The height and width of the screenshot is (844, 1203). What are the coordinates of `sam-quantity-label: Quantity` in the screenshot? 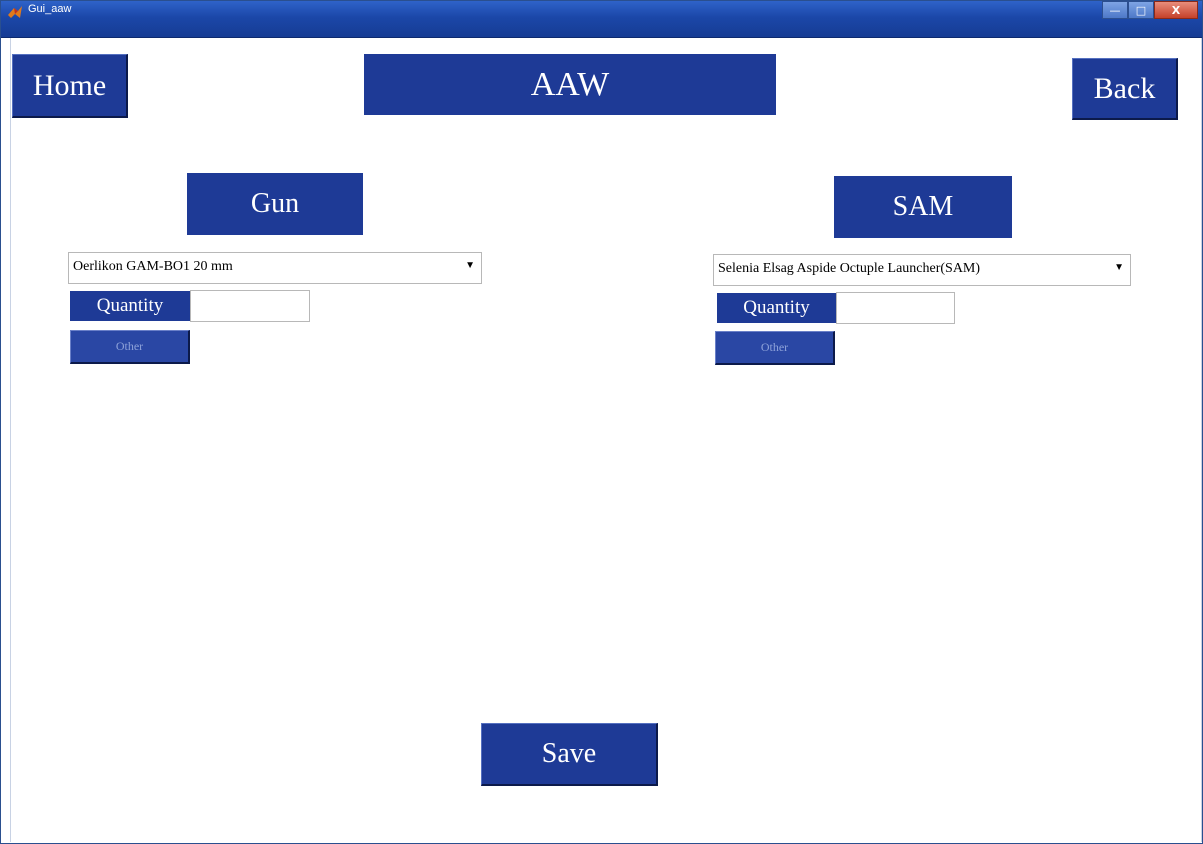 It's located at (776, 308).